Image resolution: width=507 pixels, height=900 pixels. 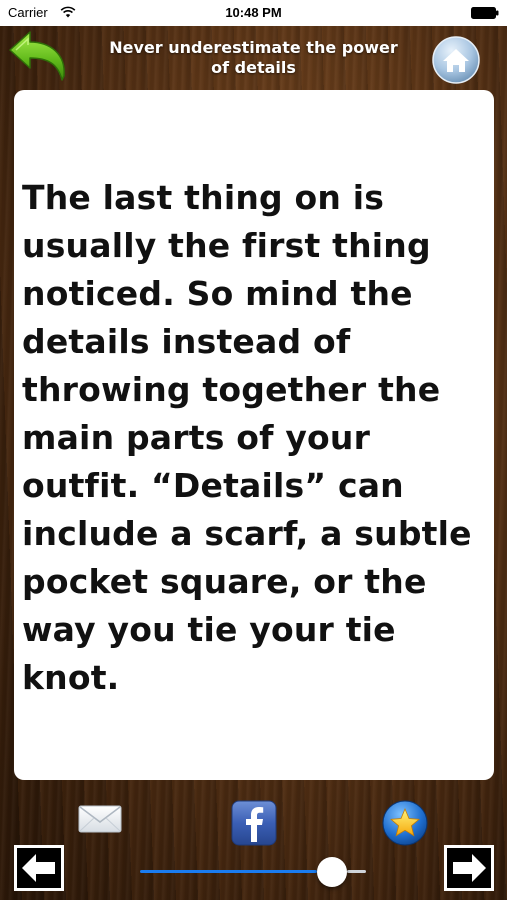 I want to click on slider-track-filled, so click(x=229, y=871).